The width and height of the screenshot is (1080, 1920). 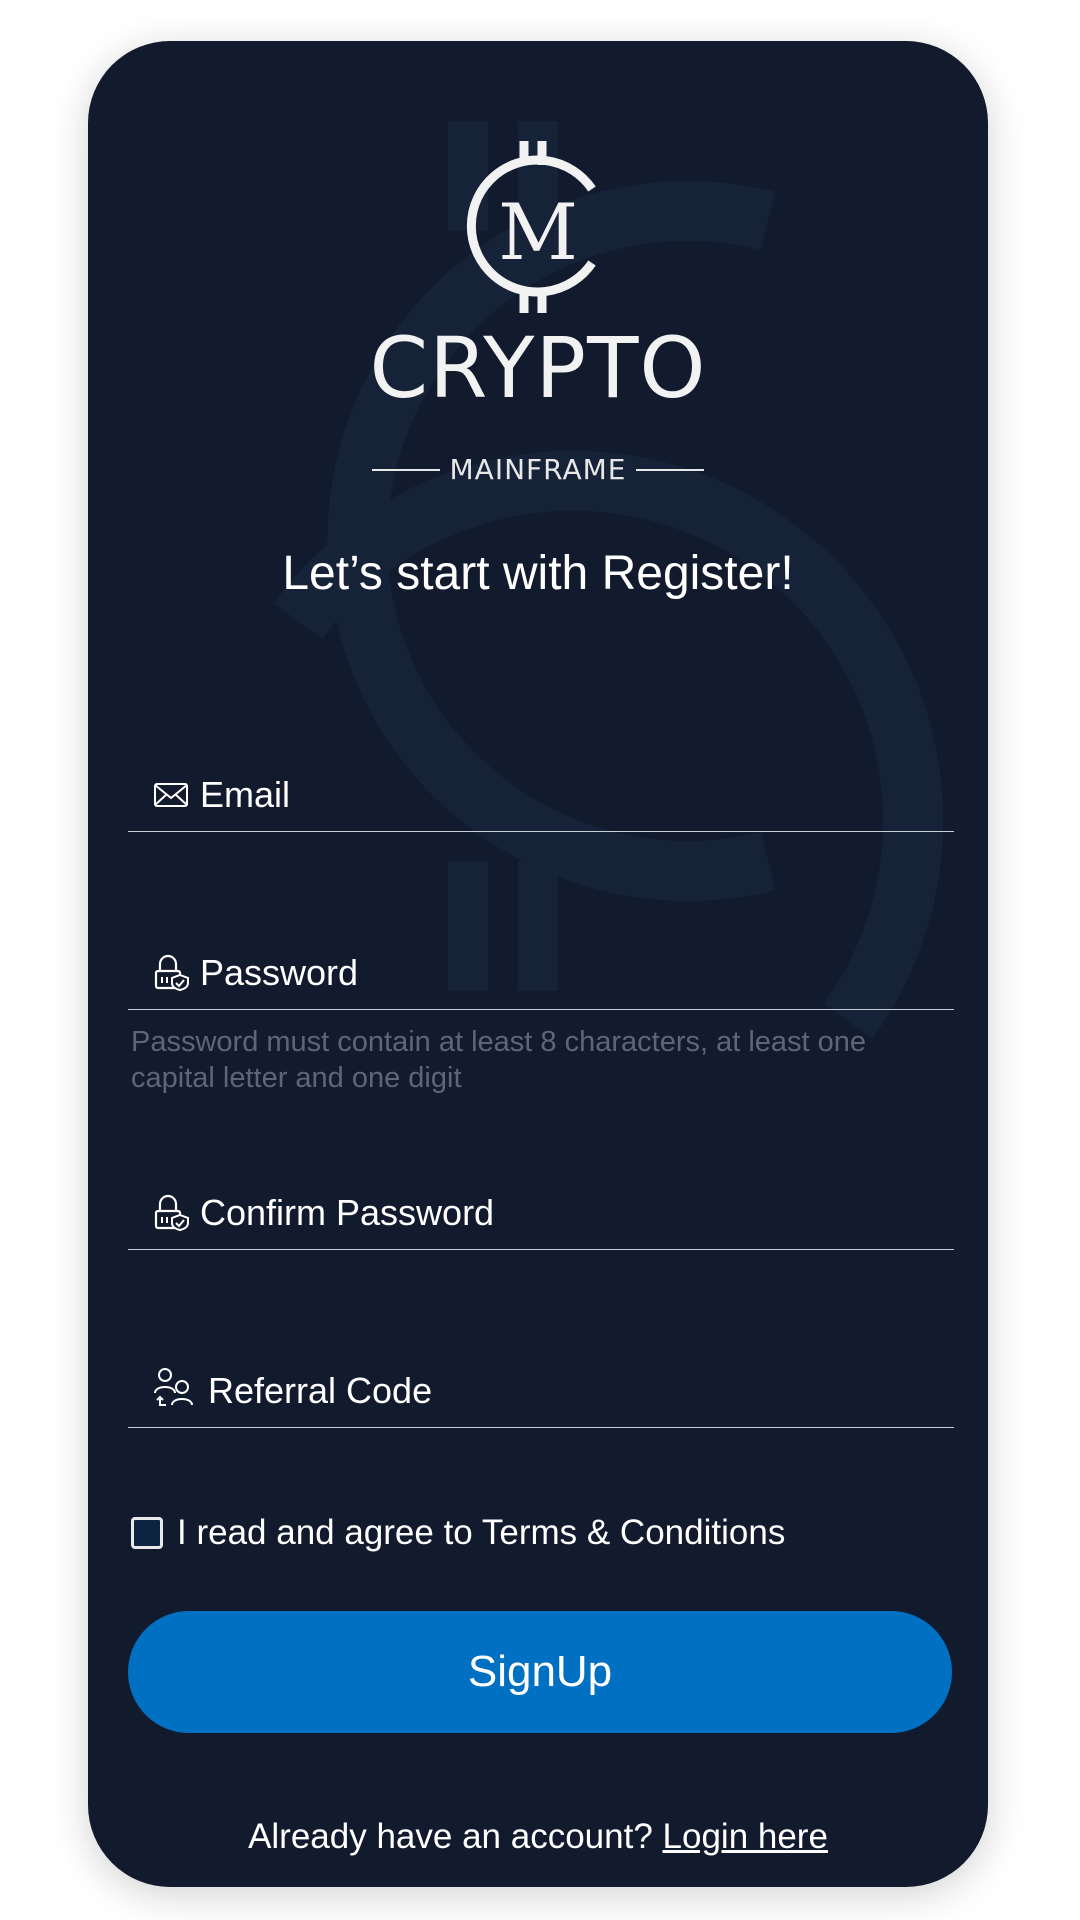 I want to click on terms-row: I read and agree to Terms & Conditions, so click(x=458, y=1533).